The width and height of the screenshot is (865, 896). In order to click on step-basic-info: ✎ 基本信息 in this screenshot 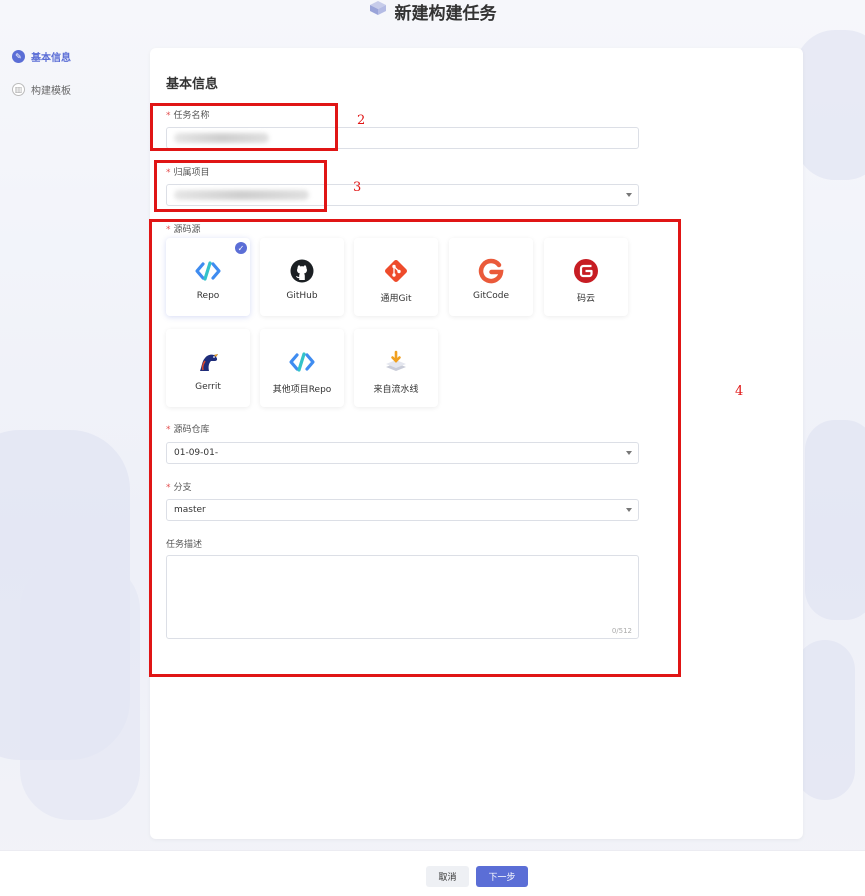, I will do `click(41, 56)`.